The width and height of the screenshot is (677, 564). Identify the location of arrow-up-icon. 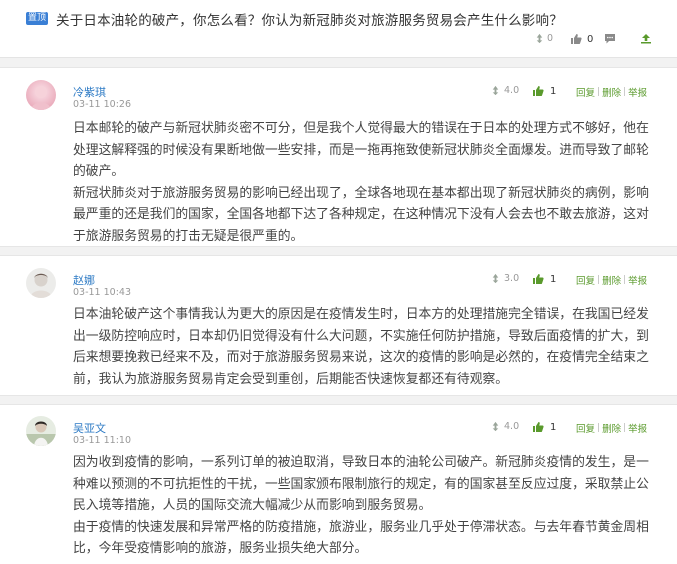
(646, 38).